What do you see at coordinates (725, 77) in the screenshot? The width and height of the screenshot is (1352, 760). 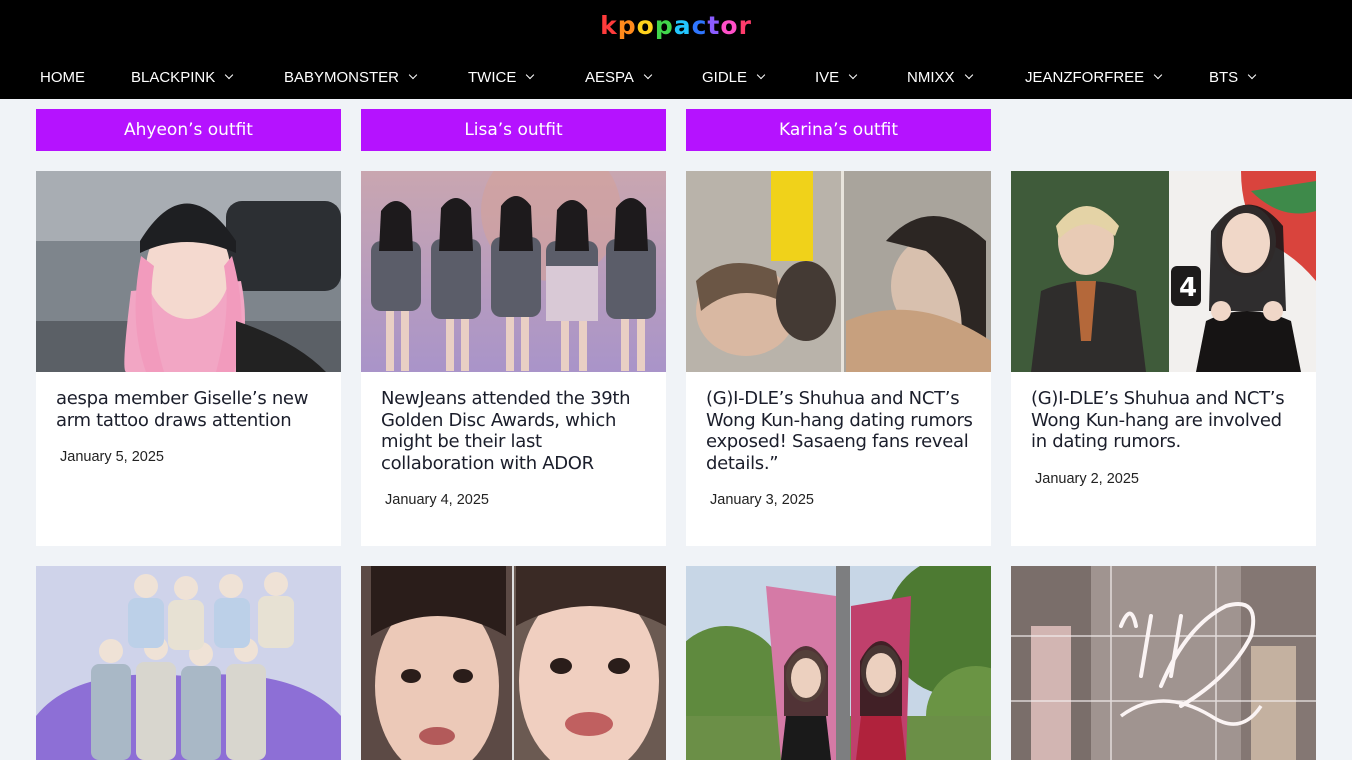 I see `nav-label: GIDLE` at bounding box center [725, 77].